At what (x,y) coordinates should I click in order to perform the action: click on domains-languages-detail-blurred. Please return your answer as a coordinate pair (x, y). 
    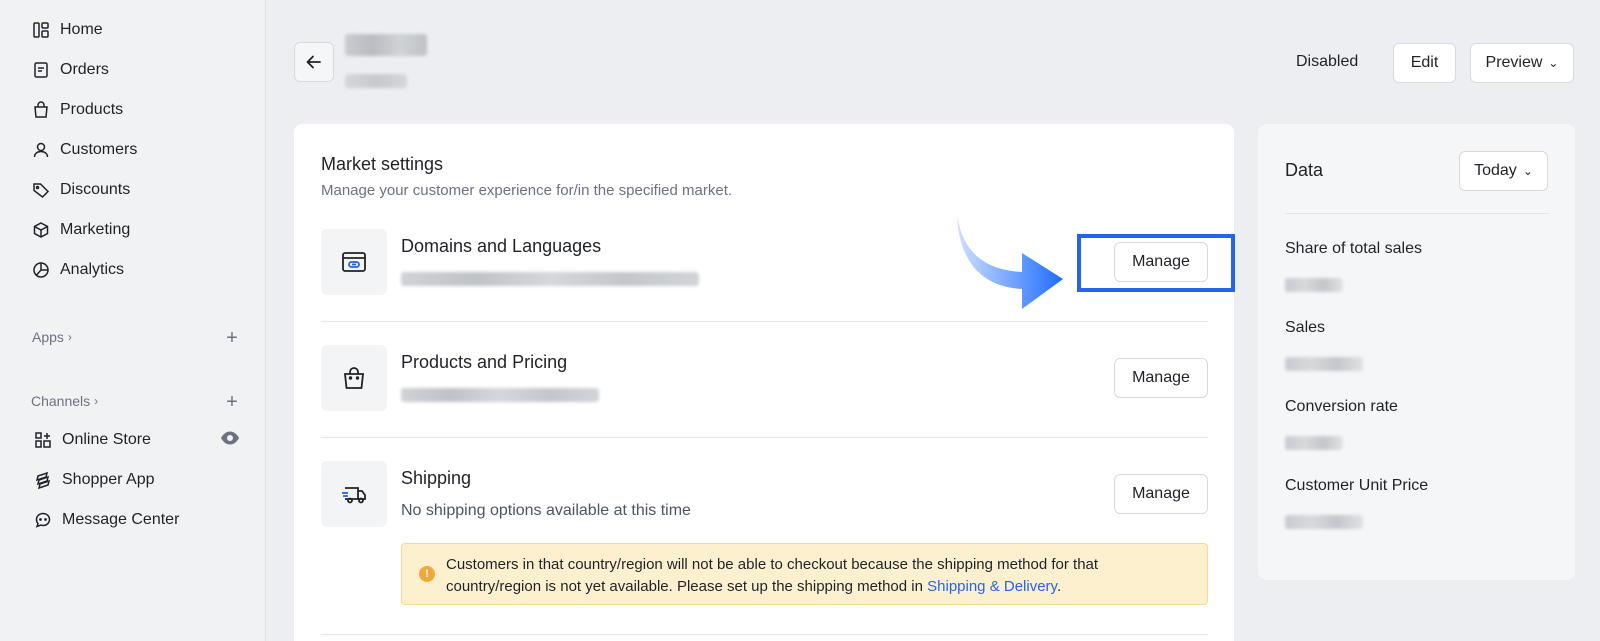
    Looking at the image, I should click on (550, 279).